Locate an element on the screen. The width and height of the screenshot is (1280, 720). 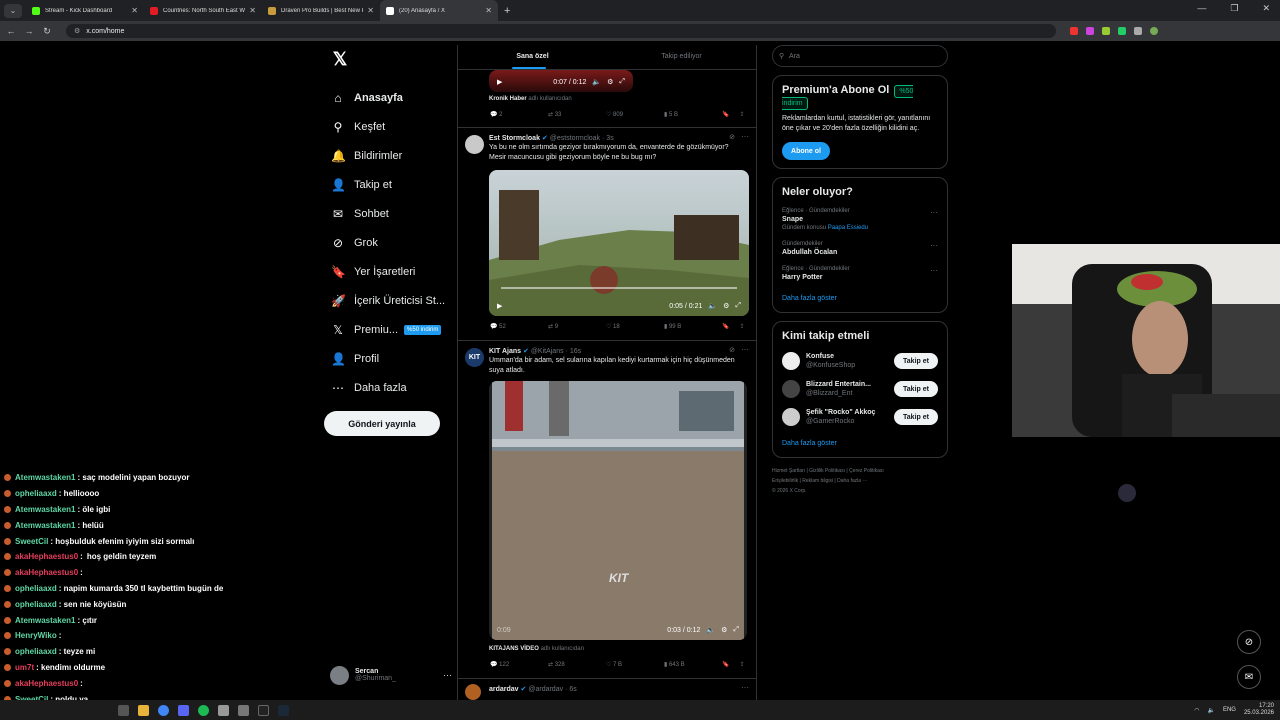
nav-item-x: 𝕏 Premiu... %50 indirim is located at coordinates (387, 329).